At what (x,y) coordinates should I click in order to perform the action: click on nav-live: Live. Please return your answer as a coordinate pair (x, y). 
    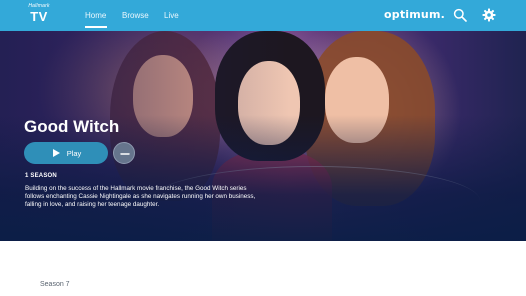
    Looking at the image, I should click on (172, 15).